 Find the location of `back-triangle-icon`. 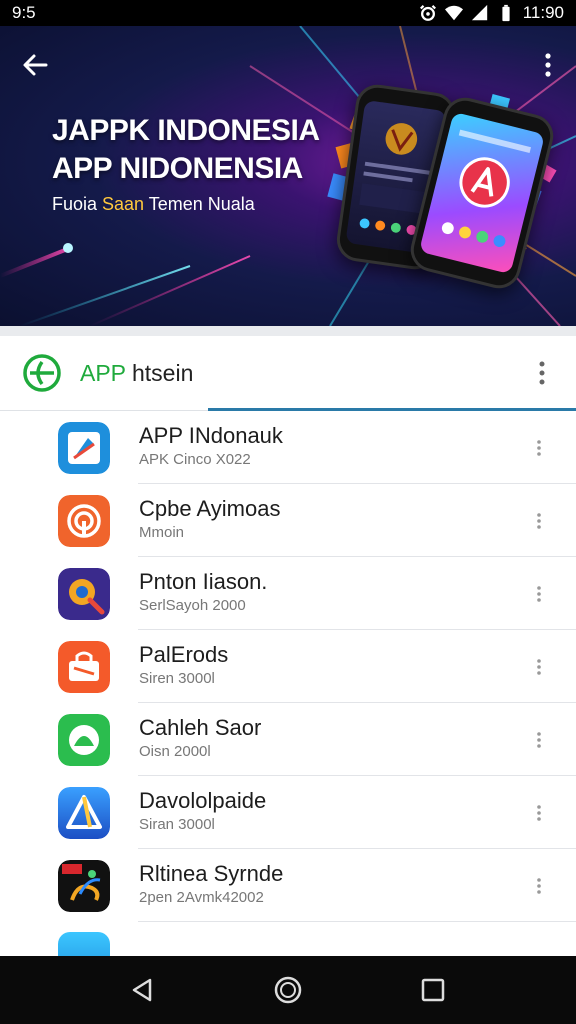

back-triangle-icon is located at coordinates (143, 990).